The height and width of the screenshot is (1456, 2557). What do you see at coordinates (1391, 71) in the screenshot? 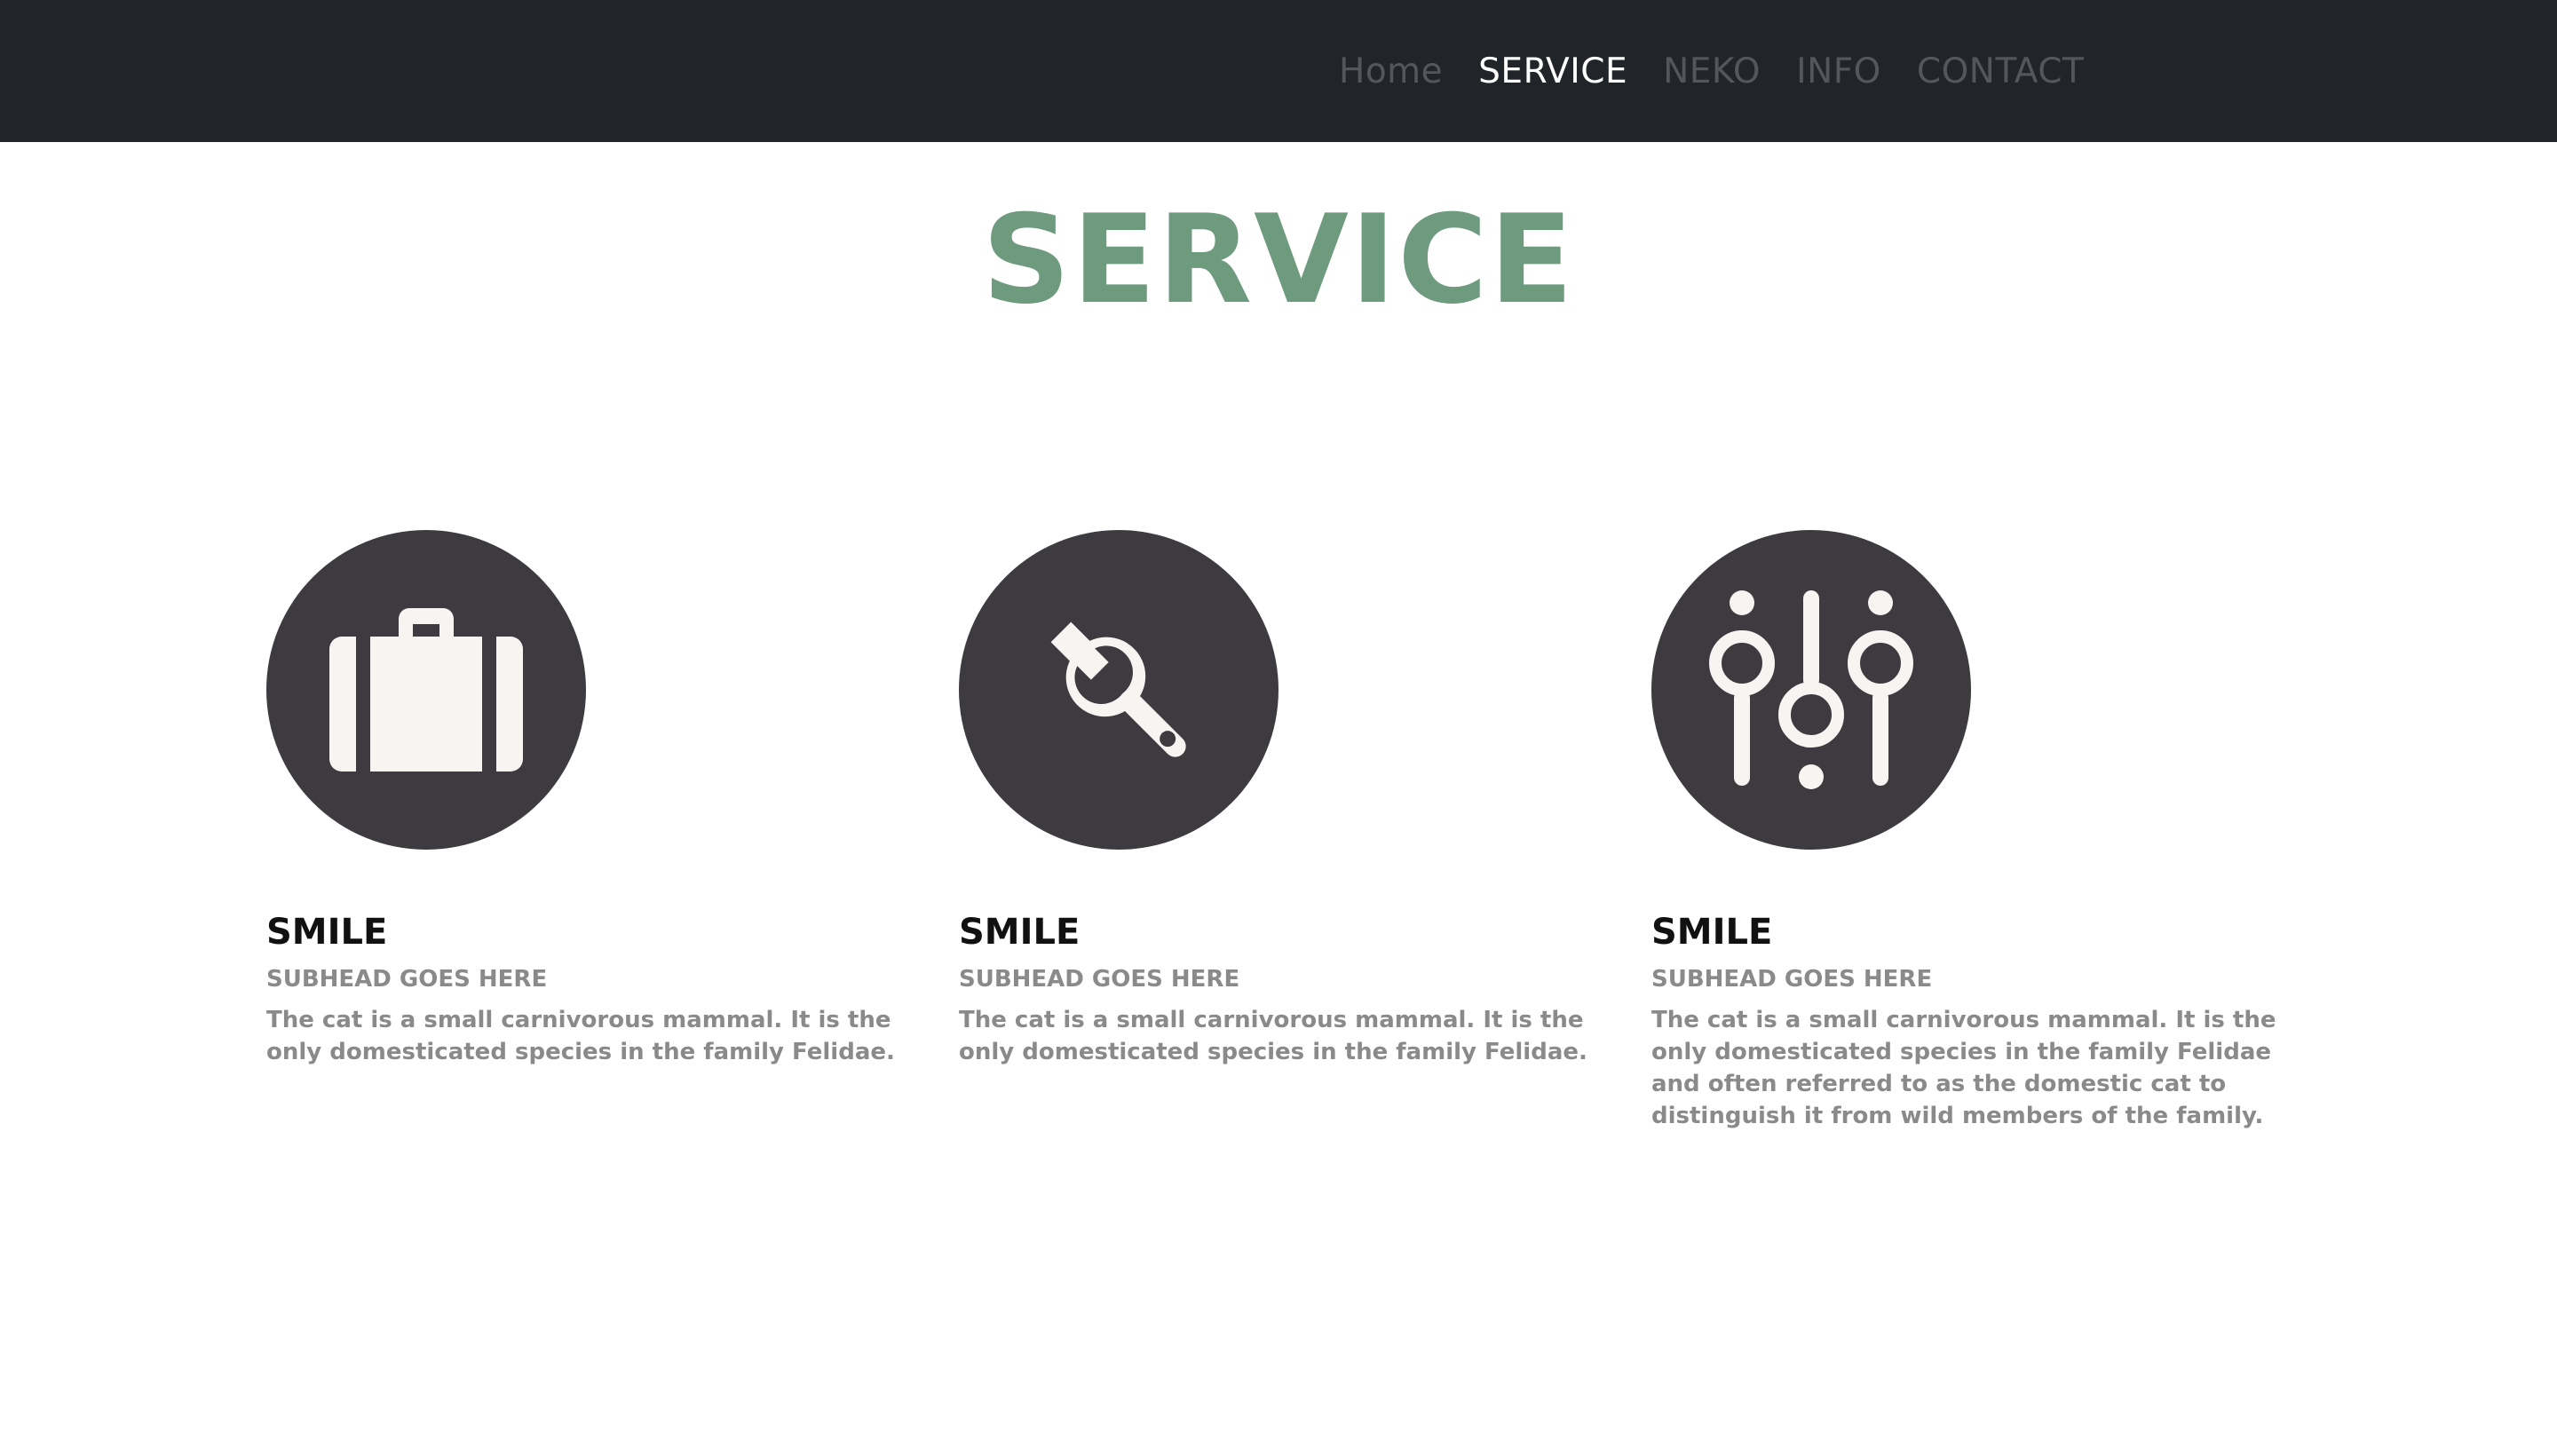
I see `nav-item-home: Home` at bounding box center [1391, 71].